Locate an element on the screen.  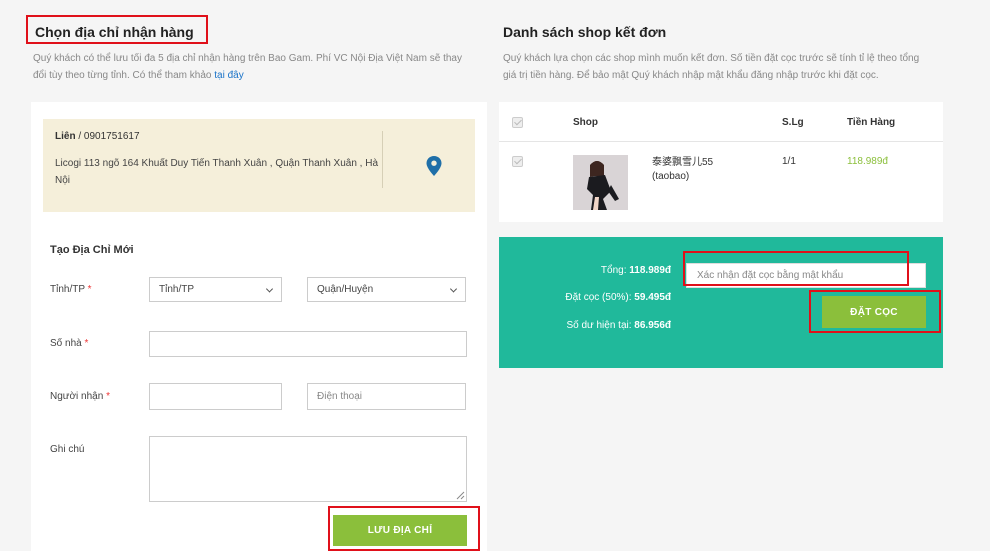
summary-balance: Số dư hiện tại: 86.956đ is located at coordinates (585, 325).